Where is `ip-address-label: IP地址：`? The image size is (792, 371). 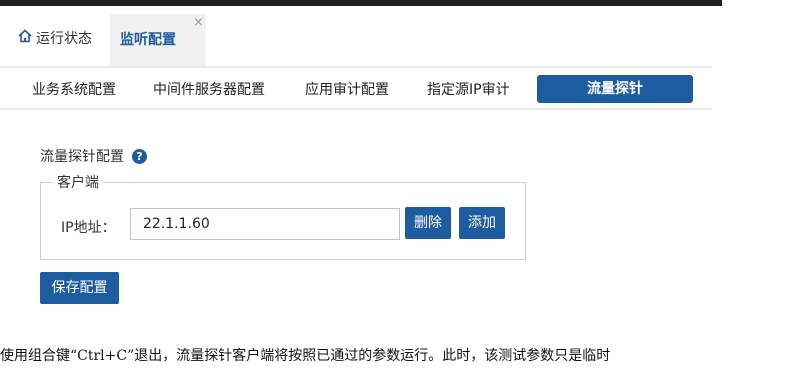 ip-address-label: IP地址： is located at coordinates (88, 228).